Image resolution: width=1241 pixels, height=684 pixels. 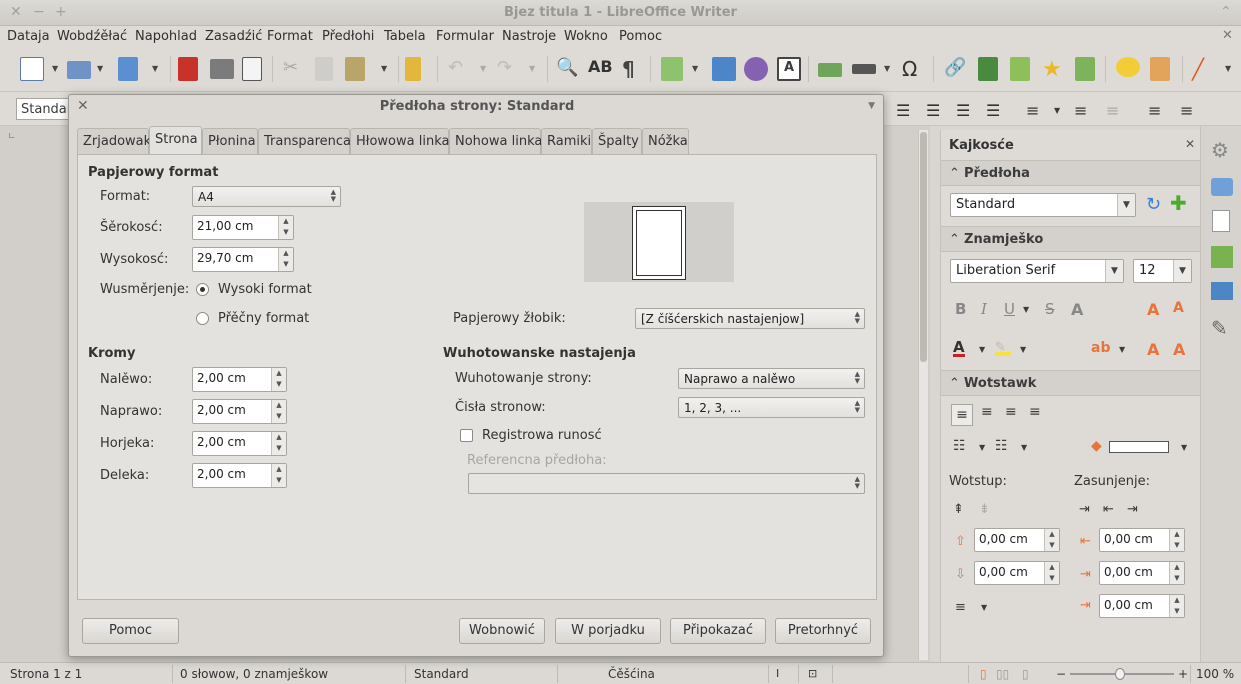 I want to click on insert-chart-icon, so click(x=756, y=69).